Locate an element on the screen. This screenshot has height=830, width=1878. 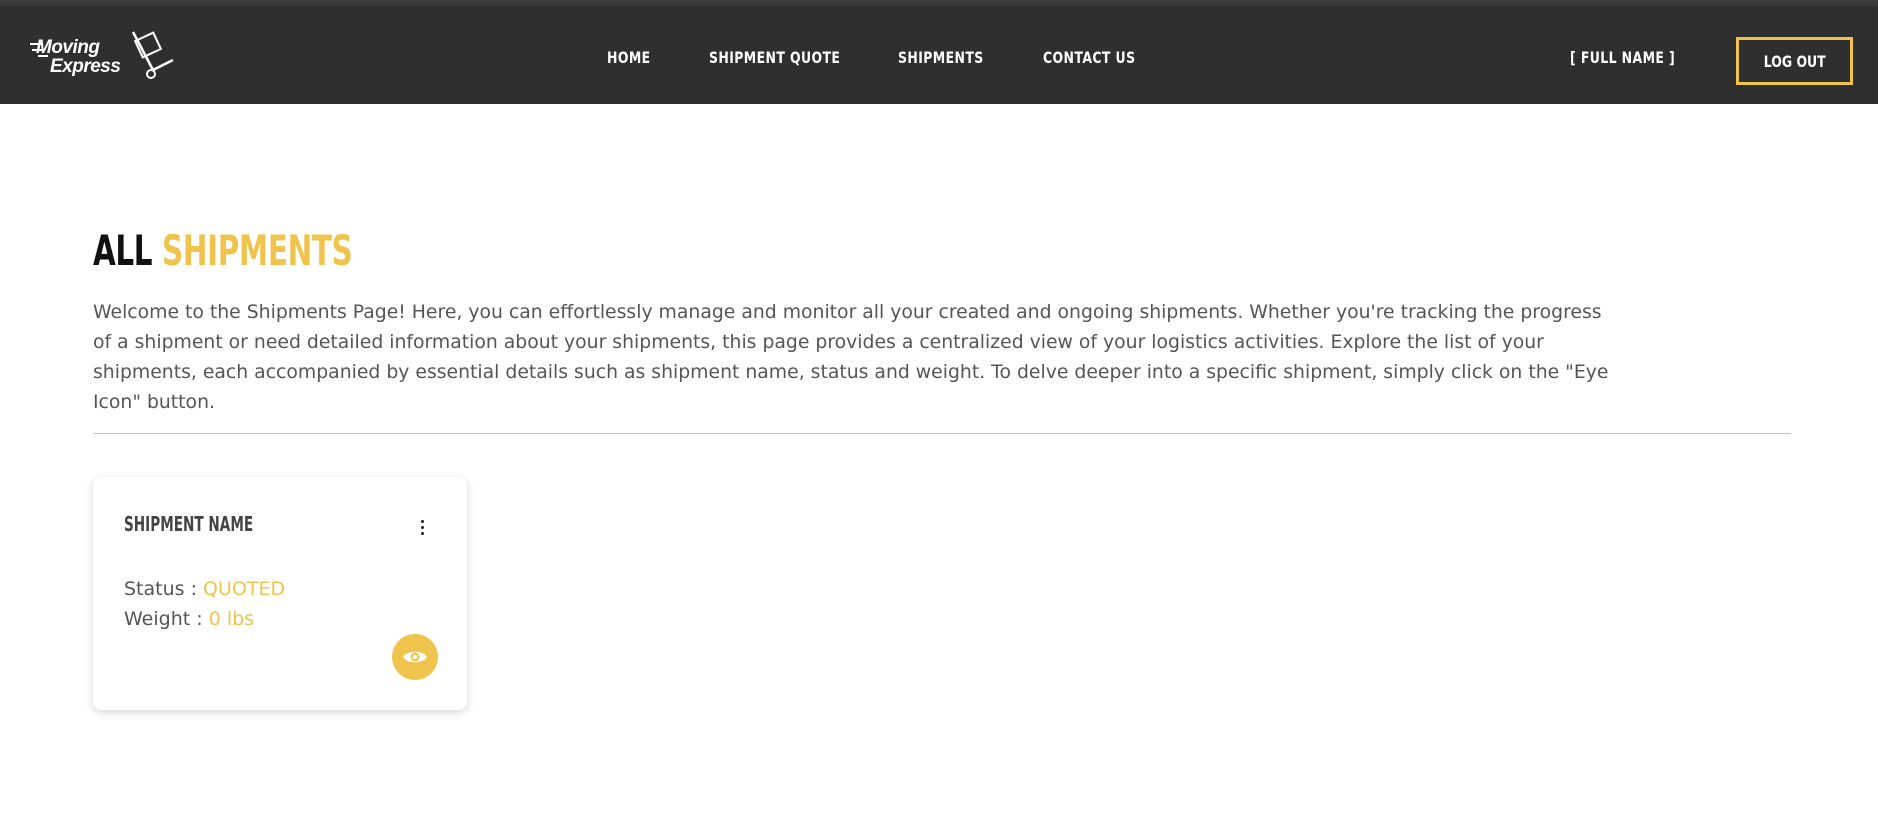
shipment-status: Status : QUOTED is located at coordinates (204, 589).